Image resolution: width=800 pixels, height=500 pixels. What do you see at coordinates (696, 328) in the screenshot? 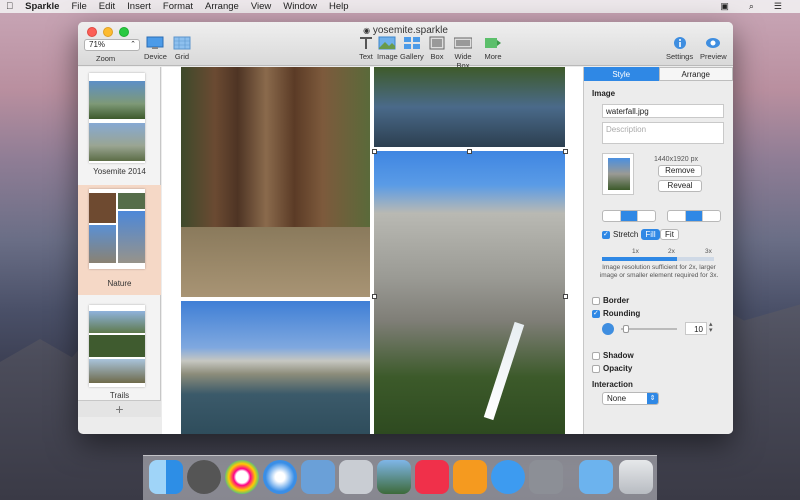
I see `rounding-value-field: 10` at bounding box center [696, 328].